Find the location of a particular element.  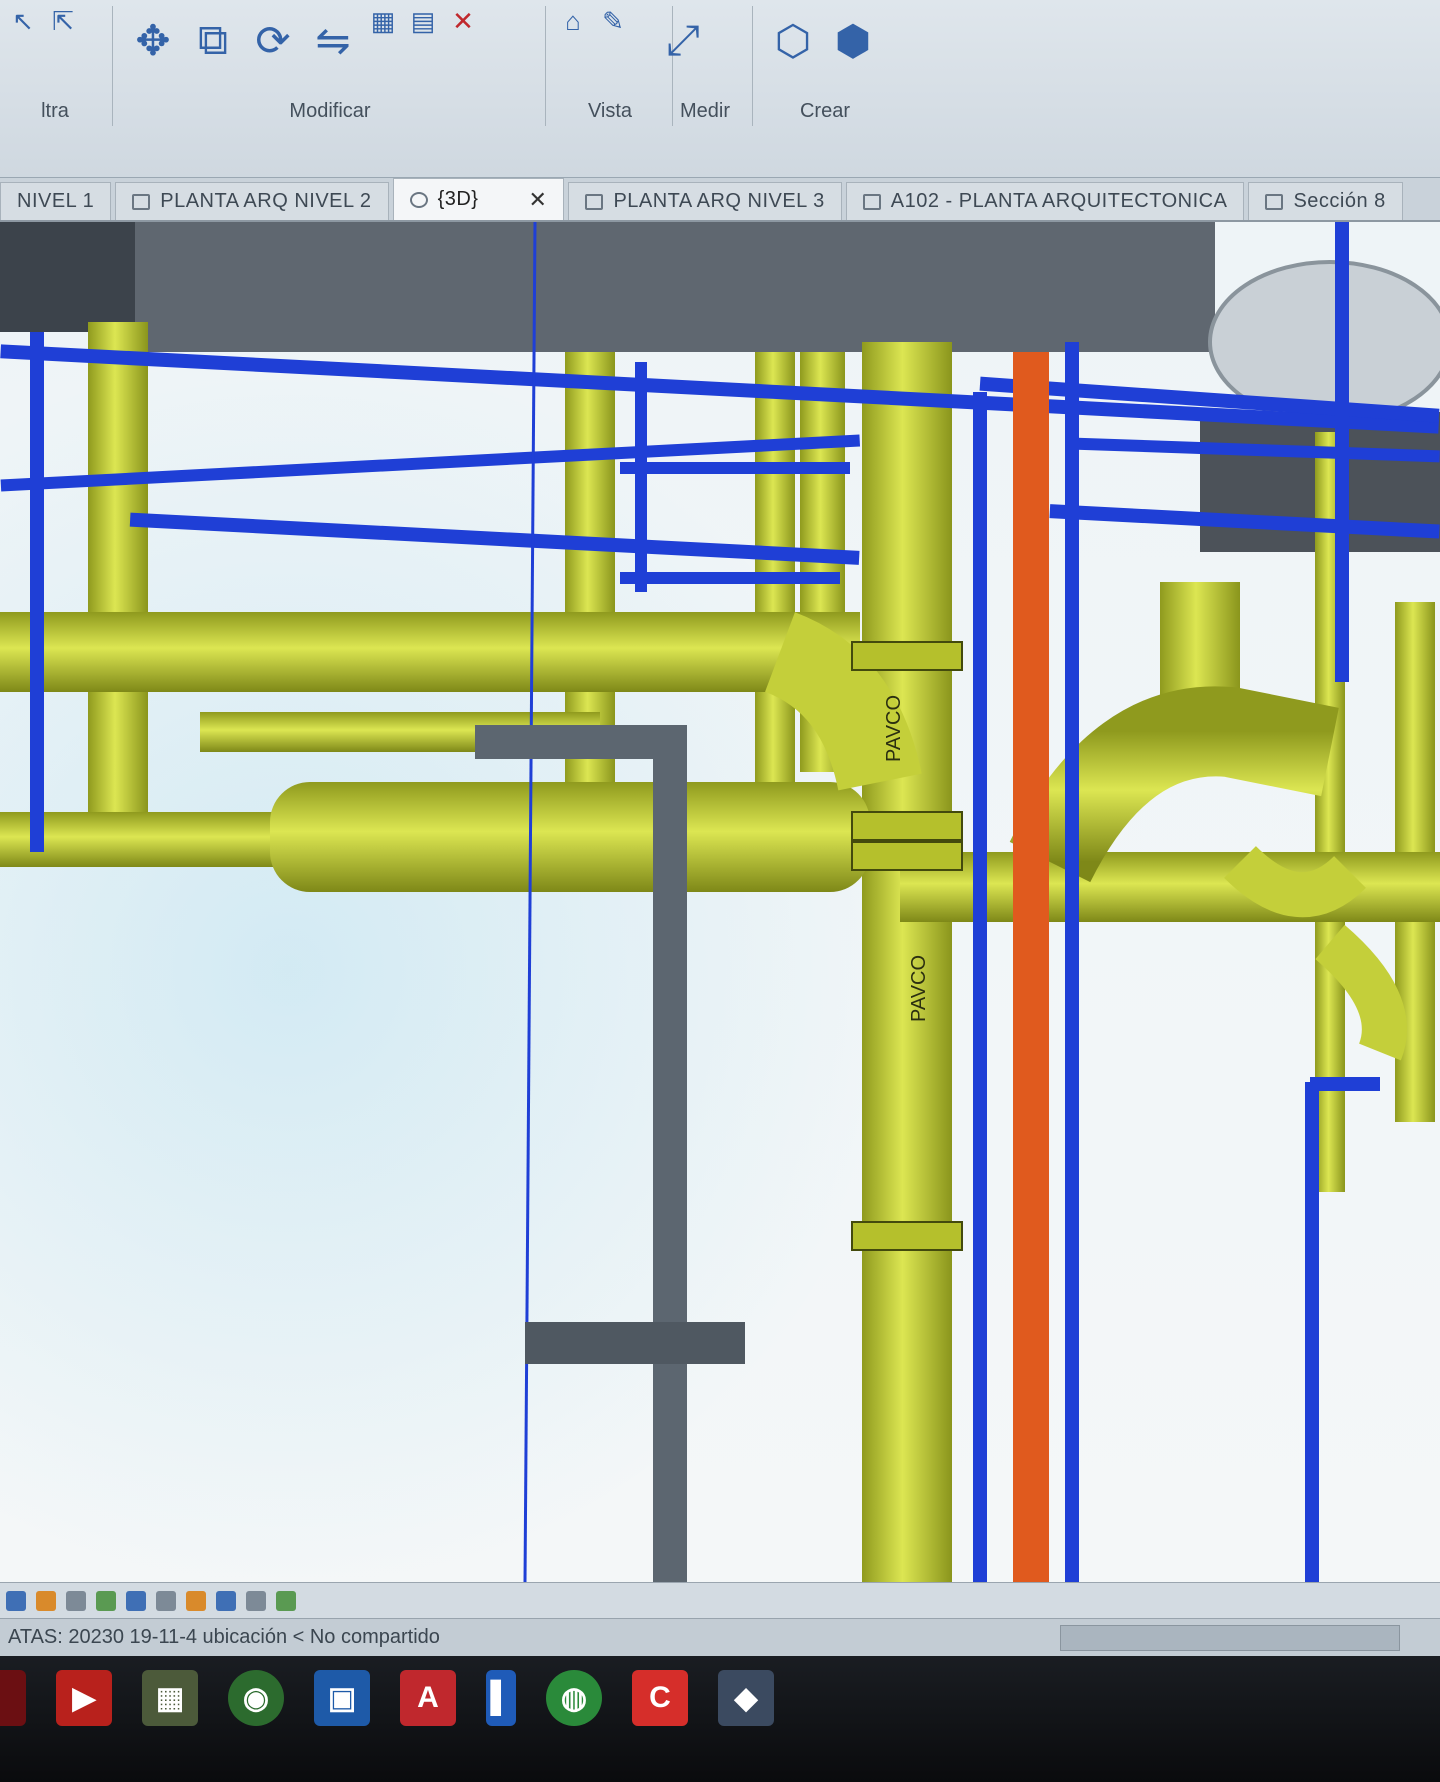

chrome-icon: ◉ is located at coordinates (256, 1698).